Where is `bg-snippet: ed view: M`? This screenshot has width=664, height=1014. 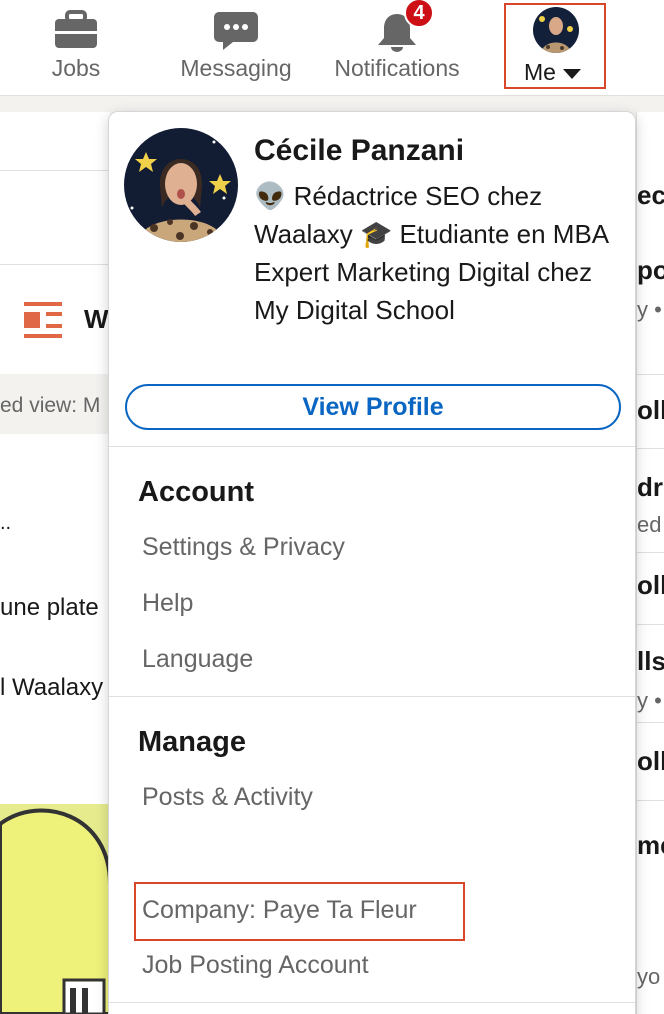 bg-snippet: ed view: M is located at coordinates (50, 405).